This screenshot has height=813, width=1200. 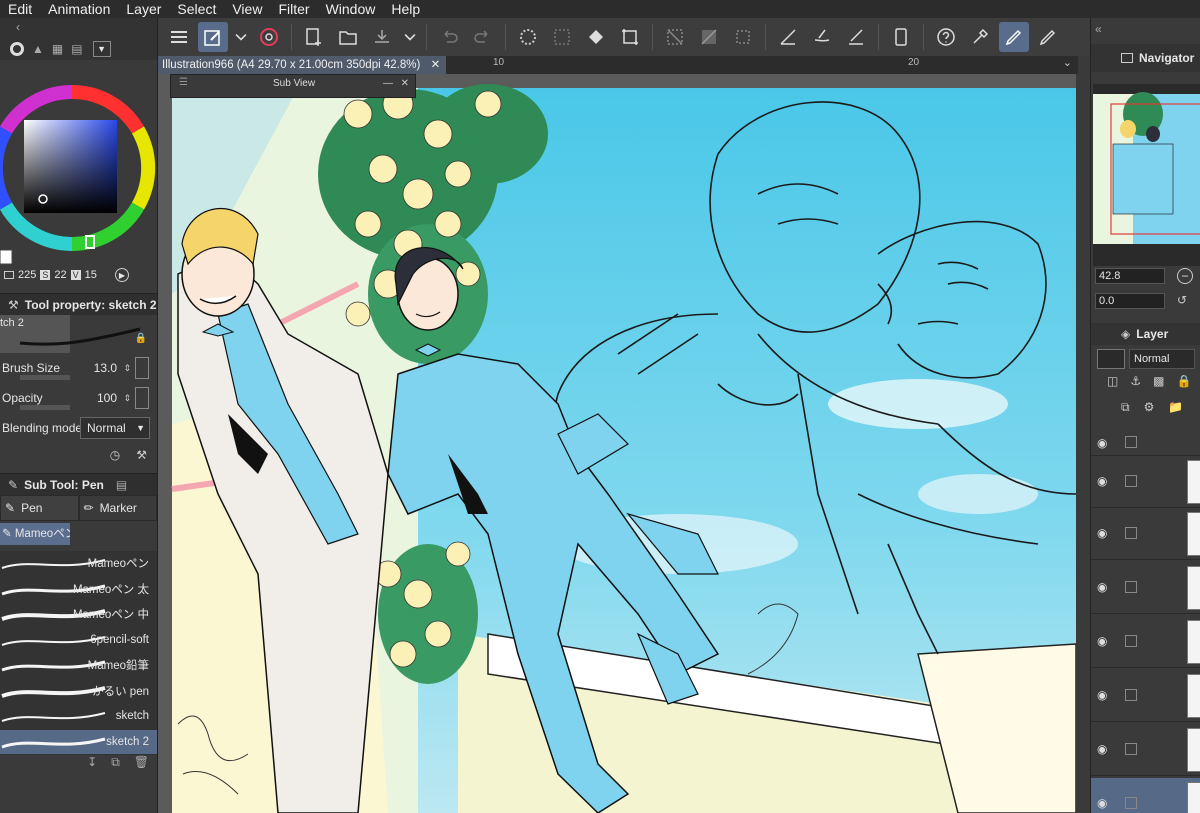 I want to click on download-icon: ↧, so click(x=92, y=765).